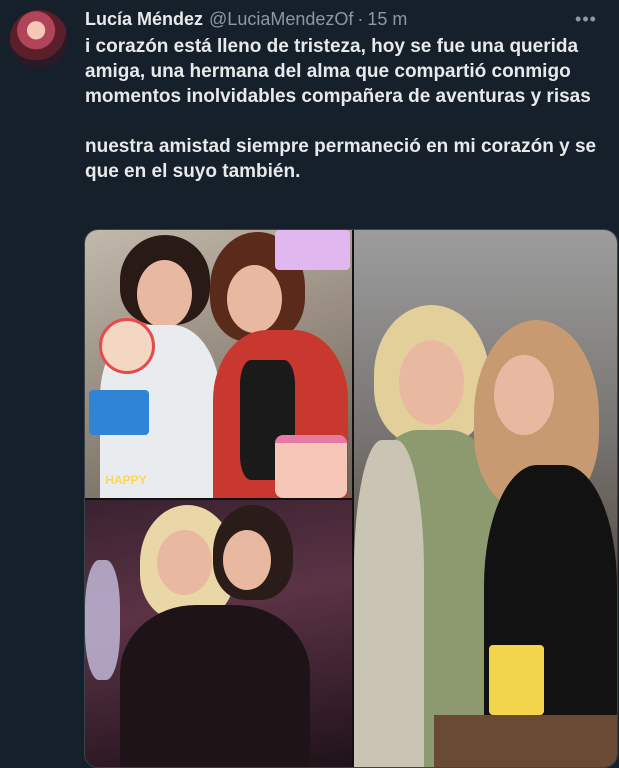 This screenshot has height=768, width=619. Describe the element at coordinates (127, 346) in the screenshot. I see `clown-sticker` at that location.